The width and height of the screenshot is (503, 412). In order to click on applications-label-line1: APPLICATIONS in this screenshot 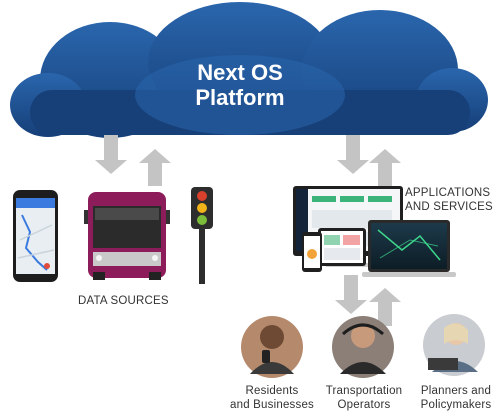, I will do `click(448, 193)`.